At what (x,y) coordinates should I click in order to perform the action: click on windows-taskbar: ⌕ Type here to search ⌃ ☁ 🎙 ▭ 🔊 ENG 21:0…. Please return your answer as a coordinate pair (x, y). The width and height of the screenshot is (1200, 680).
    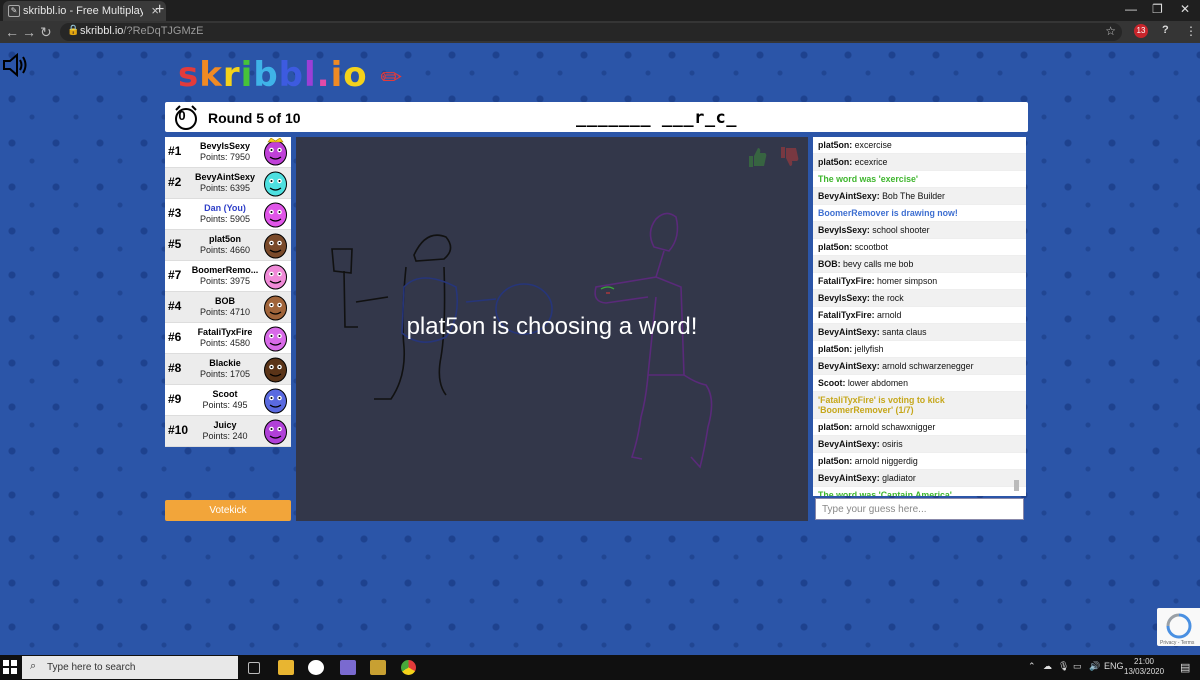
    Looking at the image, I should click on (600, 667).